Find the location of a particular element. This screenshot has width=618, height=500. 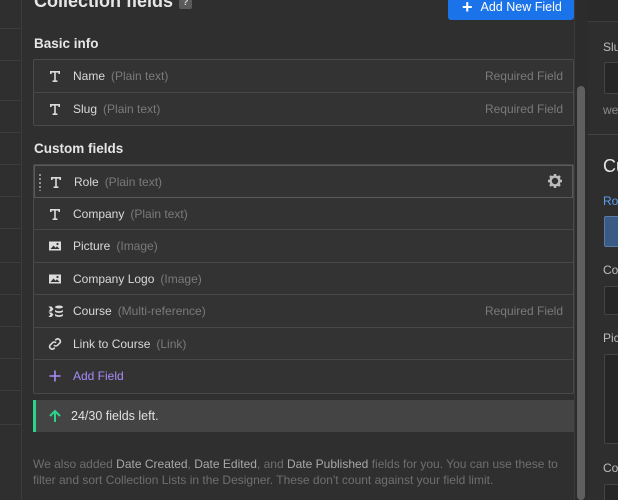

field-row-link-to-course: Link to Course (Link) is located at coordinates (303, 344).